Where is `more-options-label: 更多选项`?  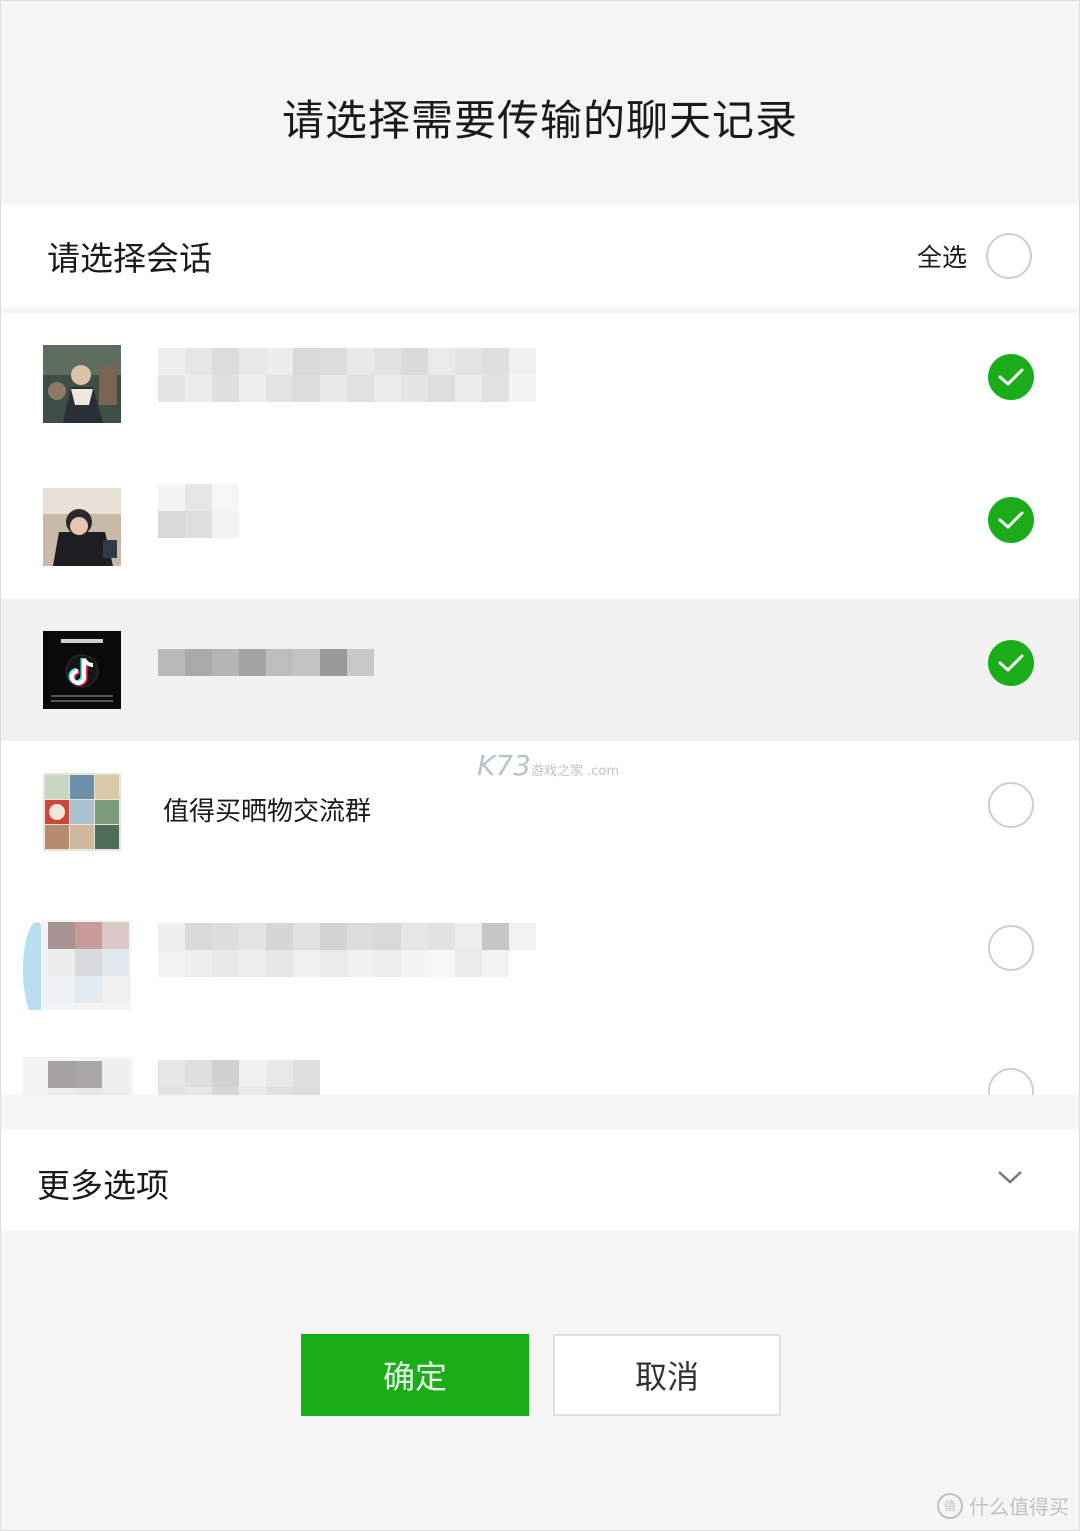
more-options-label: 更多选项 is located at coordinates (103, 1185).